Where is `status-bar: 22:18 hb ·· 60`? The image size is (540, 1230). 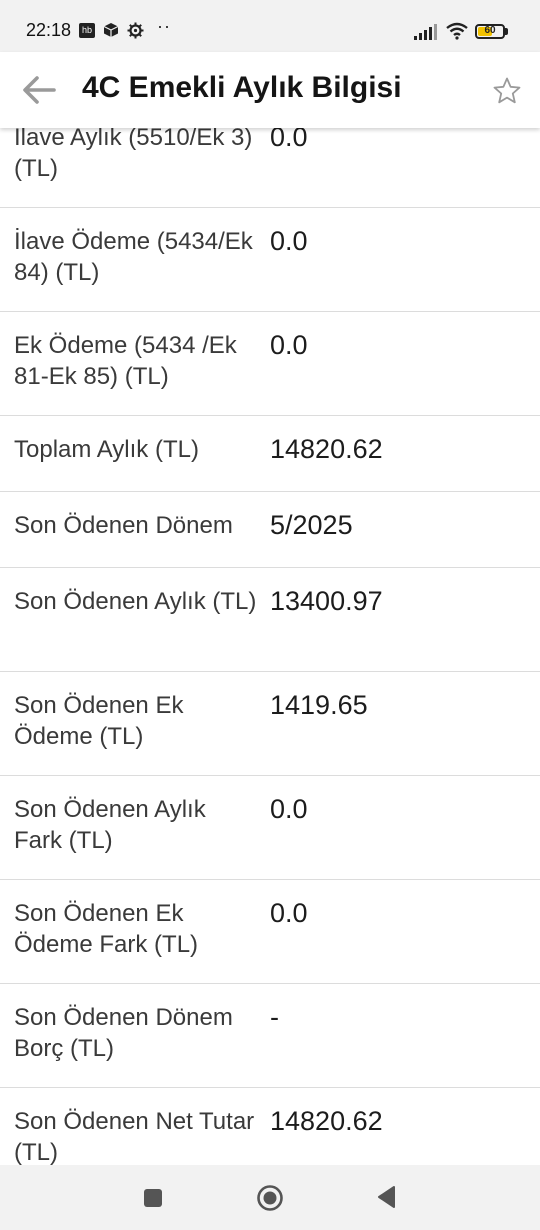 status-bar: 22:18 hb ·· 60 is located at coordinates (270, 26).